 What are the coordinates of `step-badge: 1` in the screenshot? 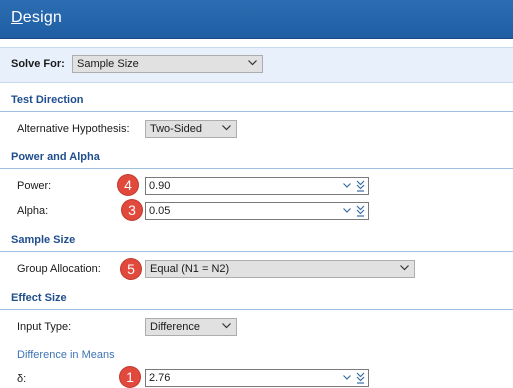 It's located at (130, 377).